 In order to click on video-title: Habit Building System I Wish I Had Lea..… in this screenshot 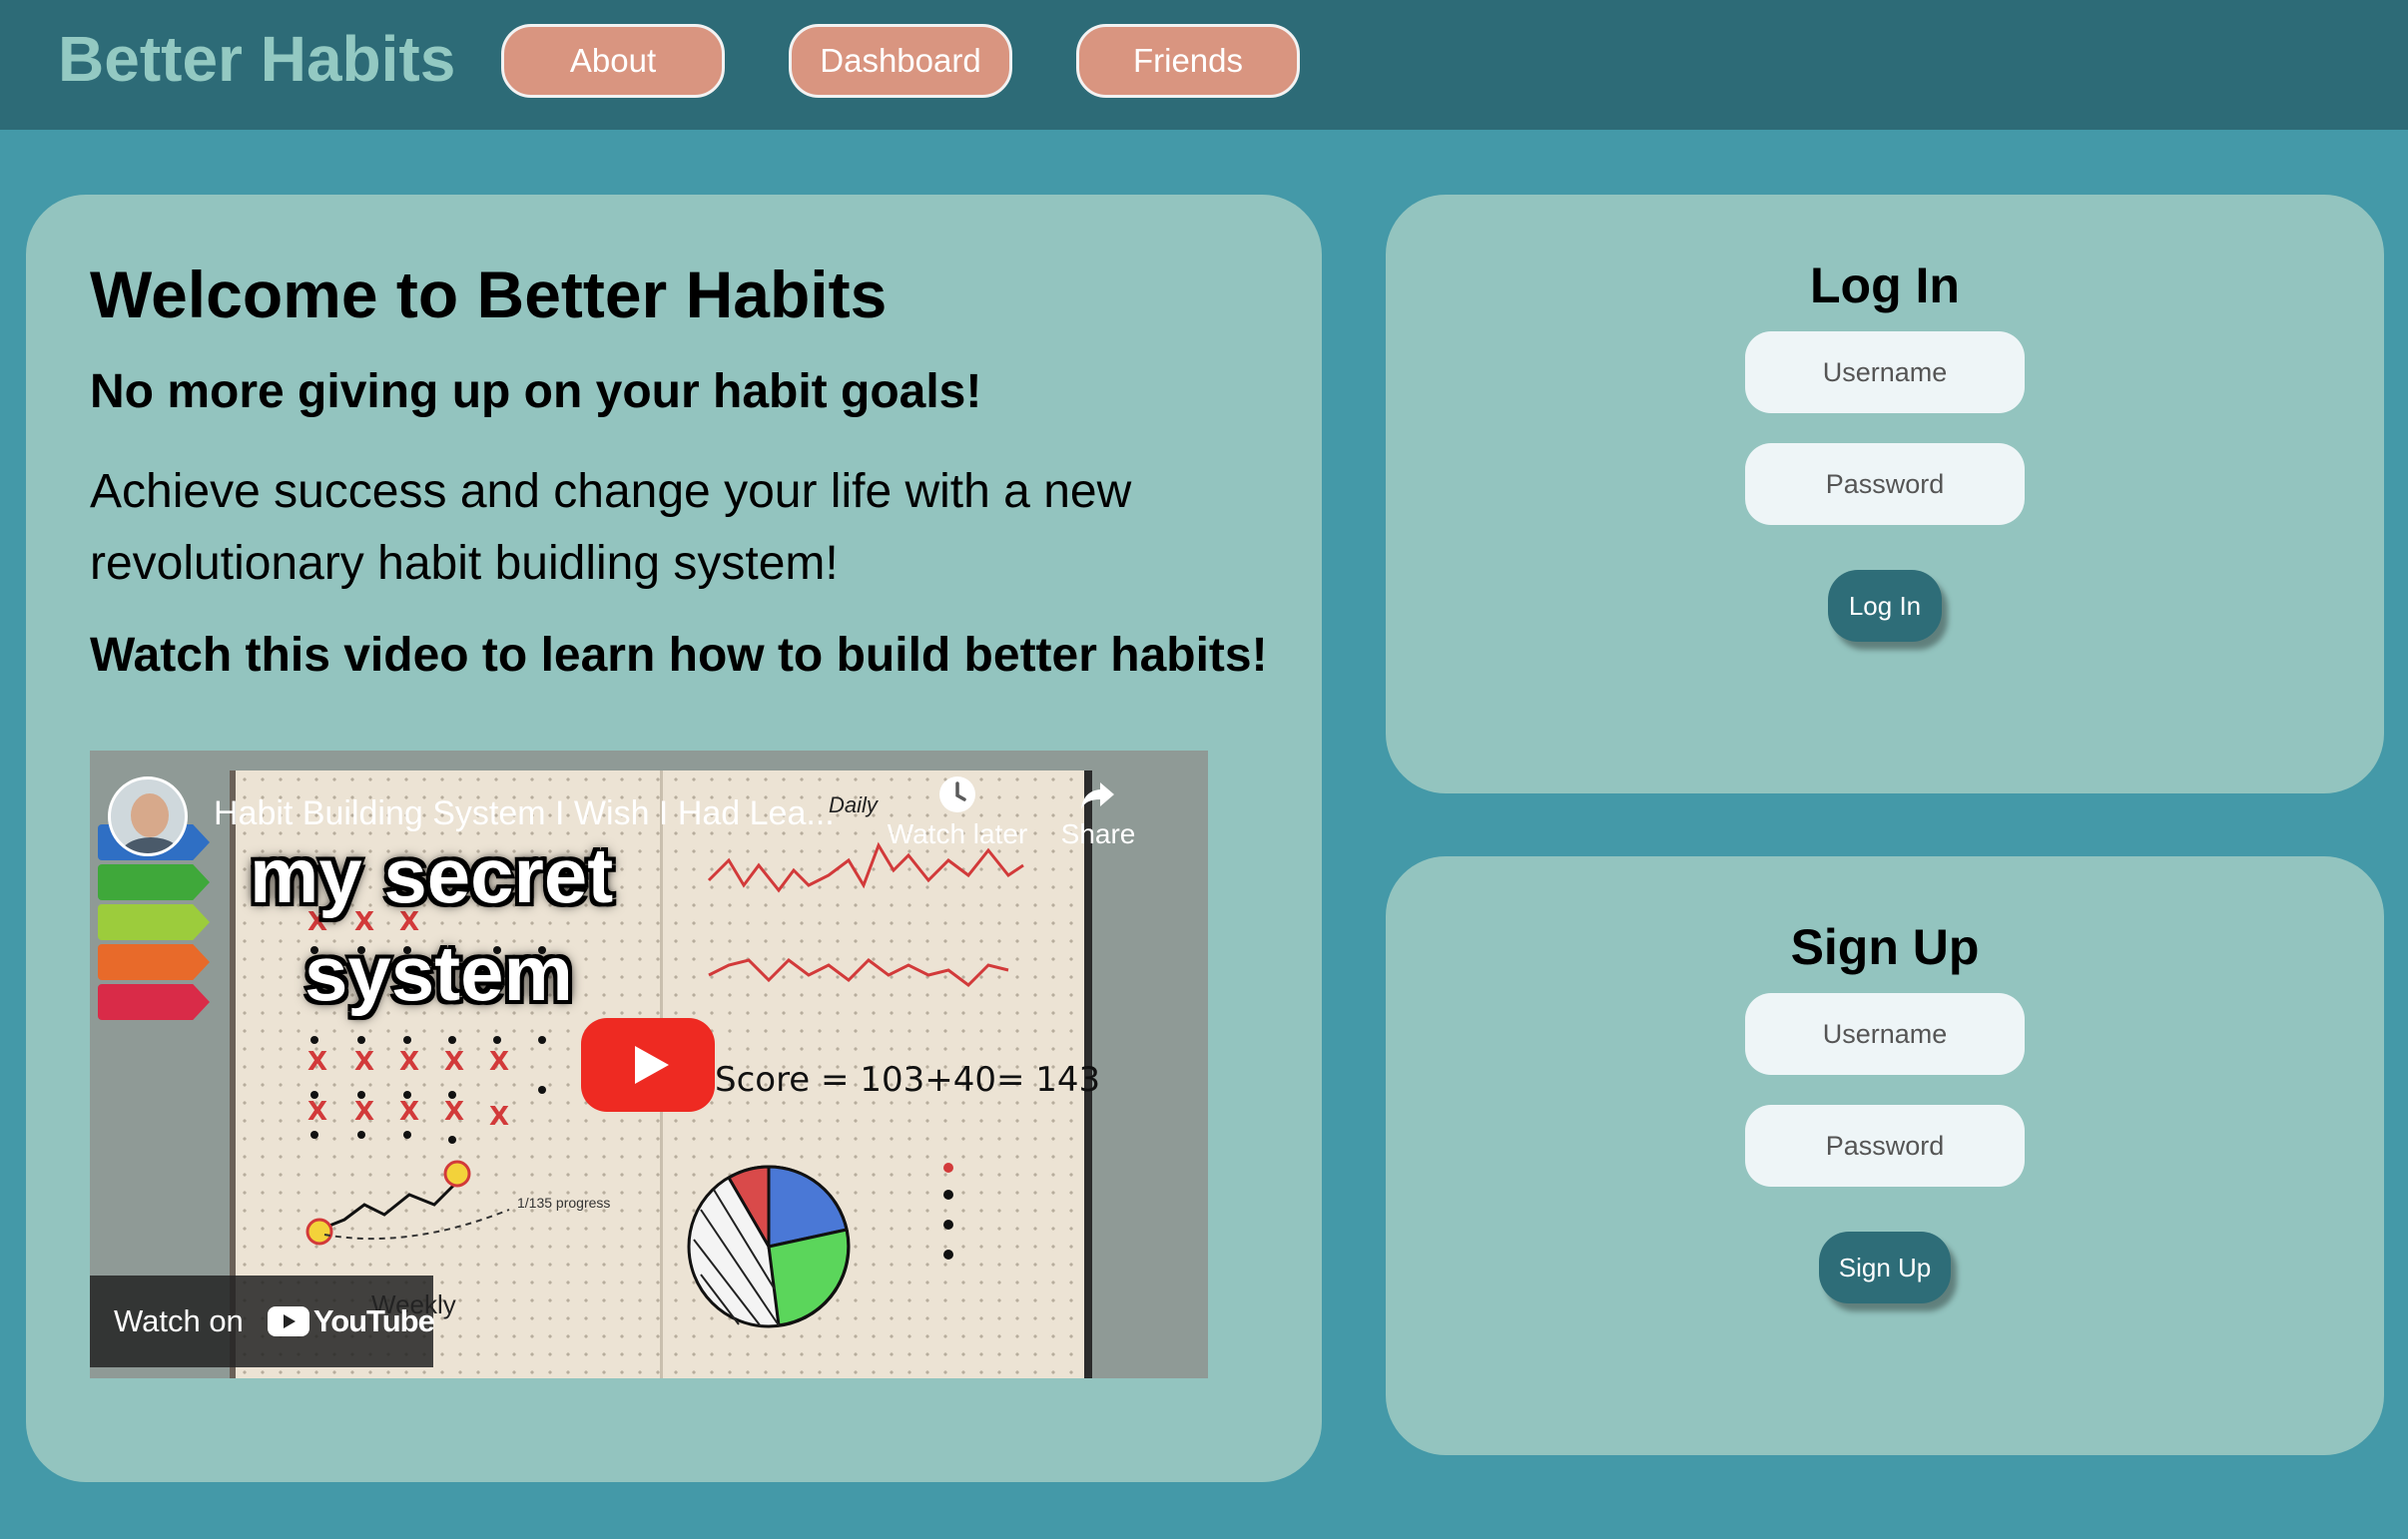, I will do `click(525, 813)`.